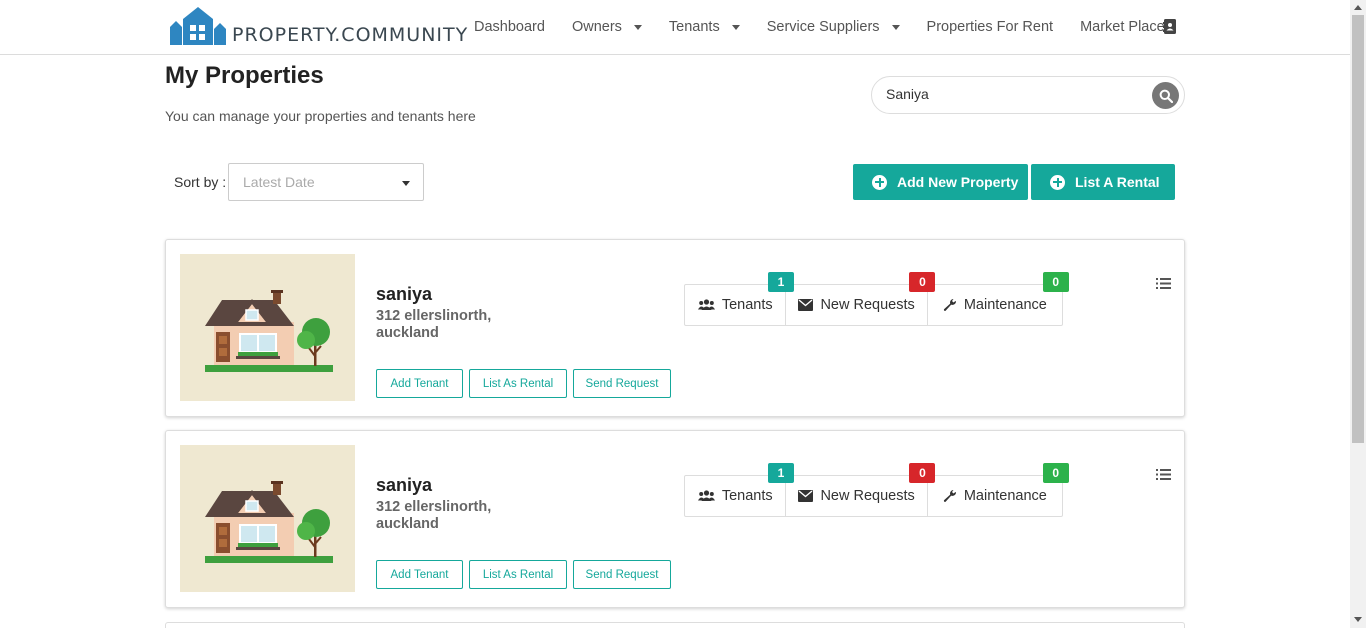 Image resolution: width=1366 pixels, height=628 pixels. What do you see at coordinates (279, 182) in the screenshot?
I see `sort-select-value: Latest Date` at bounding box center [279, 182].